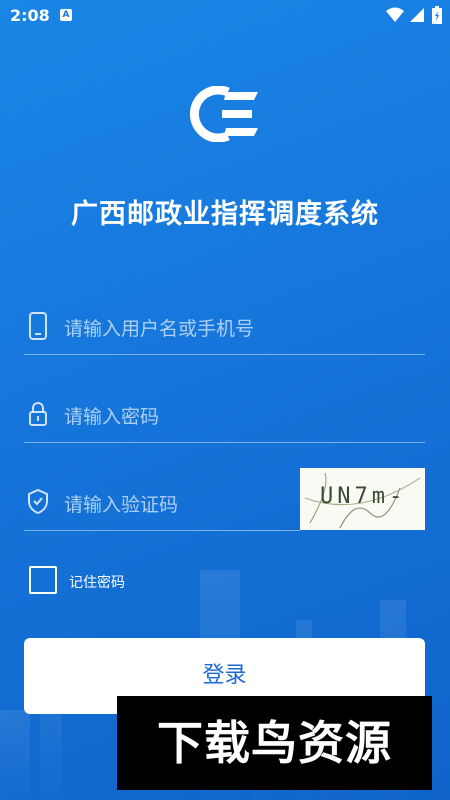  I want to click on username-field: 请输入用户名或手机号, so click(224, 326).